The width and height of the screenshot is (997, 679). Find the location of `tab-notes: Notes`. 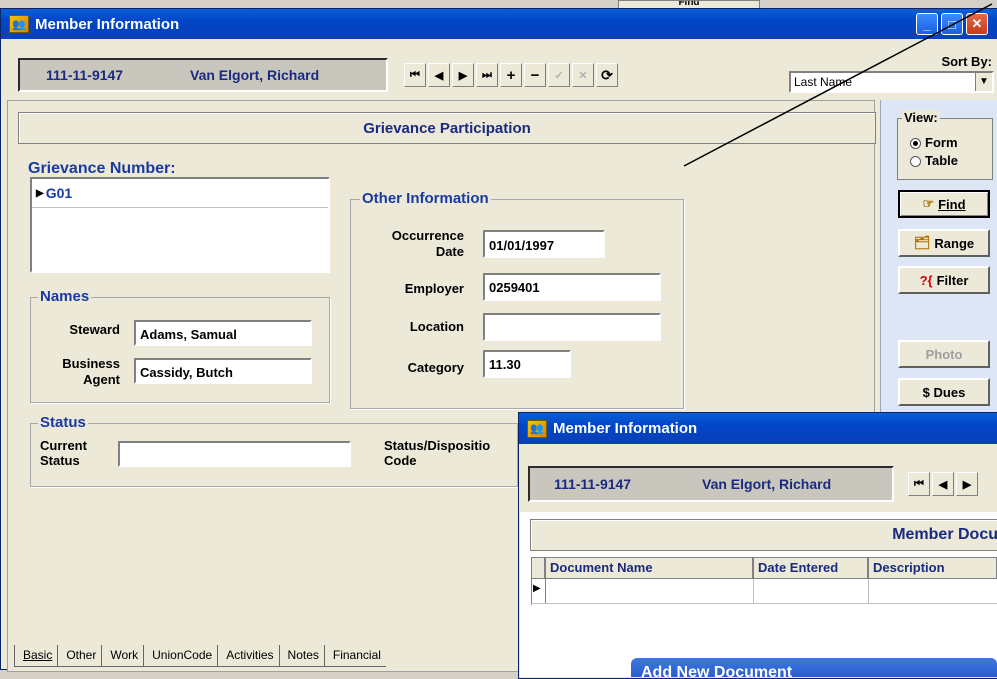

tab-notes: Notes is located at coordinates (301, 656).